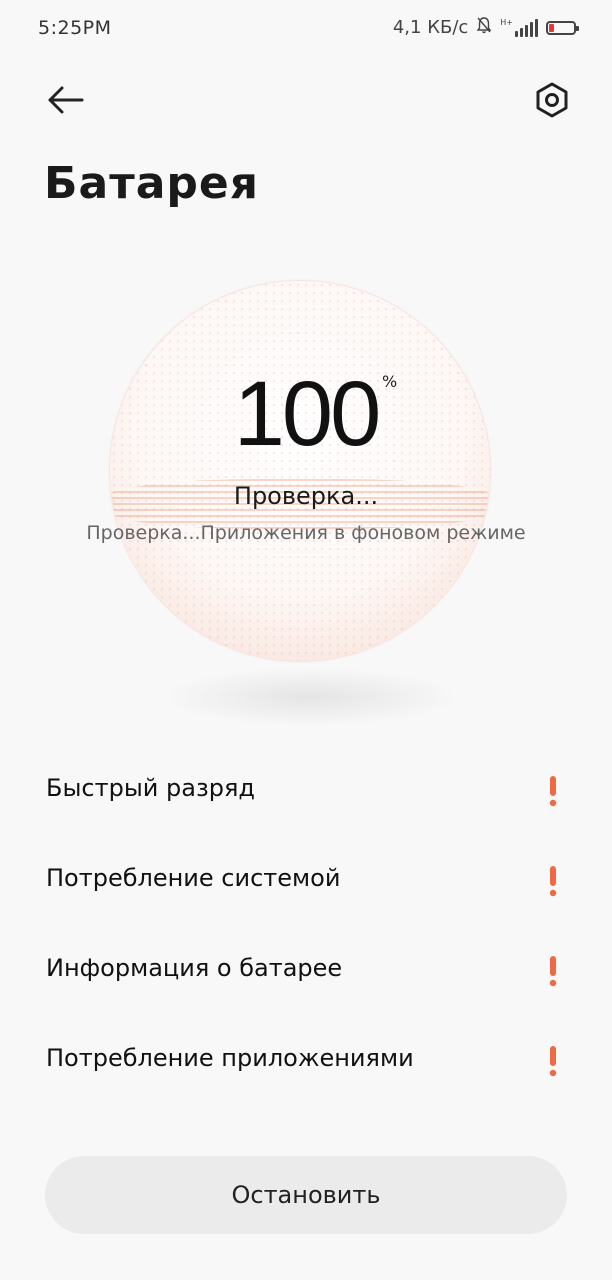  I want to click on mute-icon, so click(484, 27).